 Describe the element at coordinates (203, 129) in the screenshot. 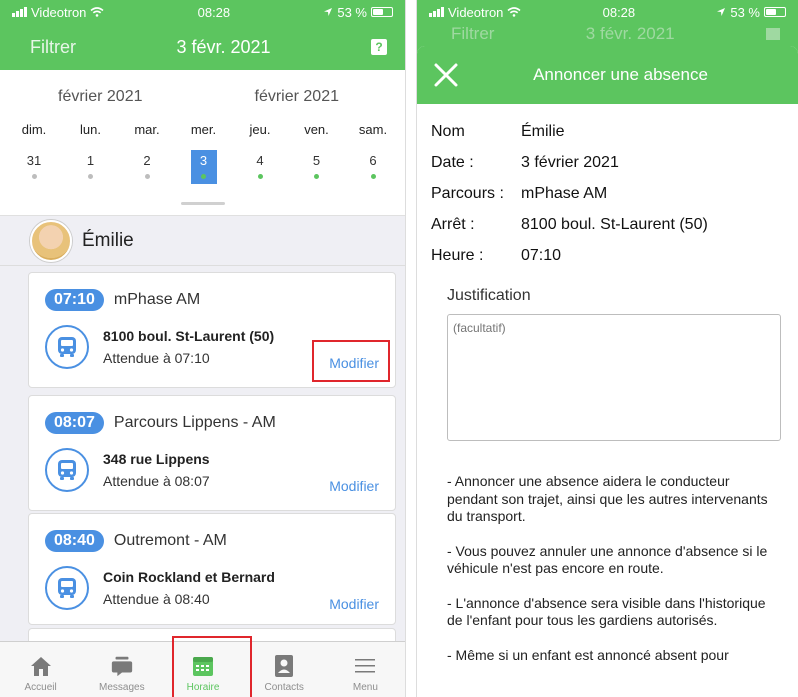

I see `day-name: mer.` at that location.